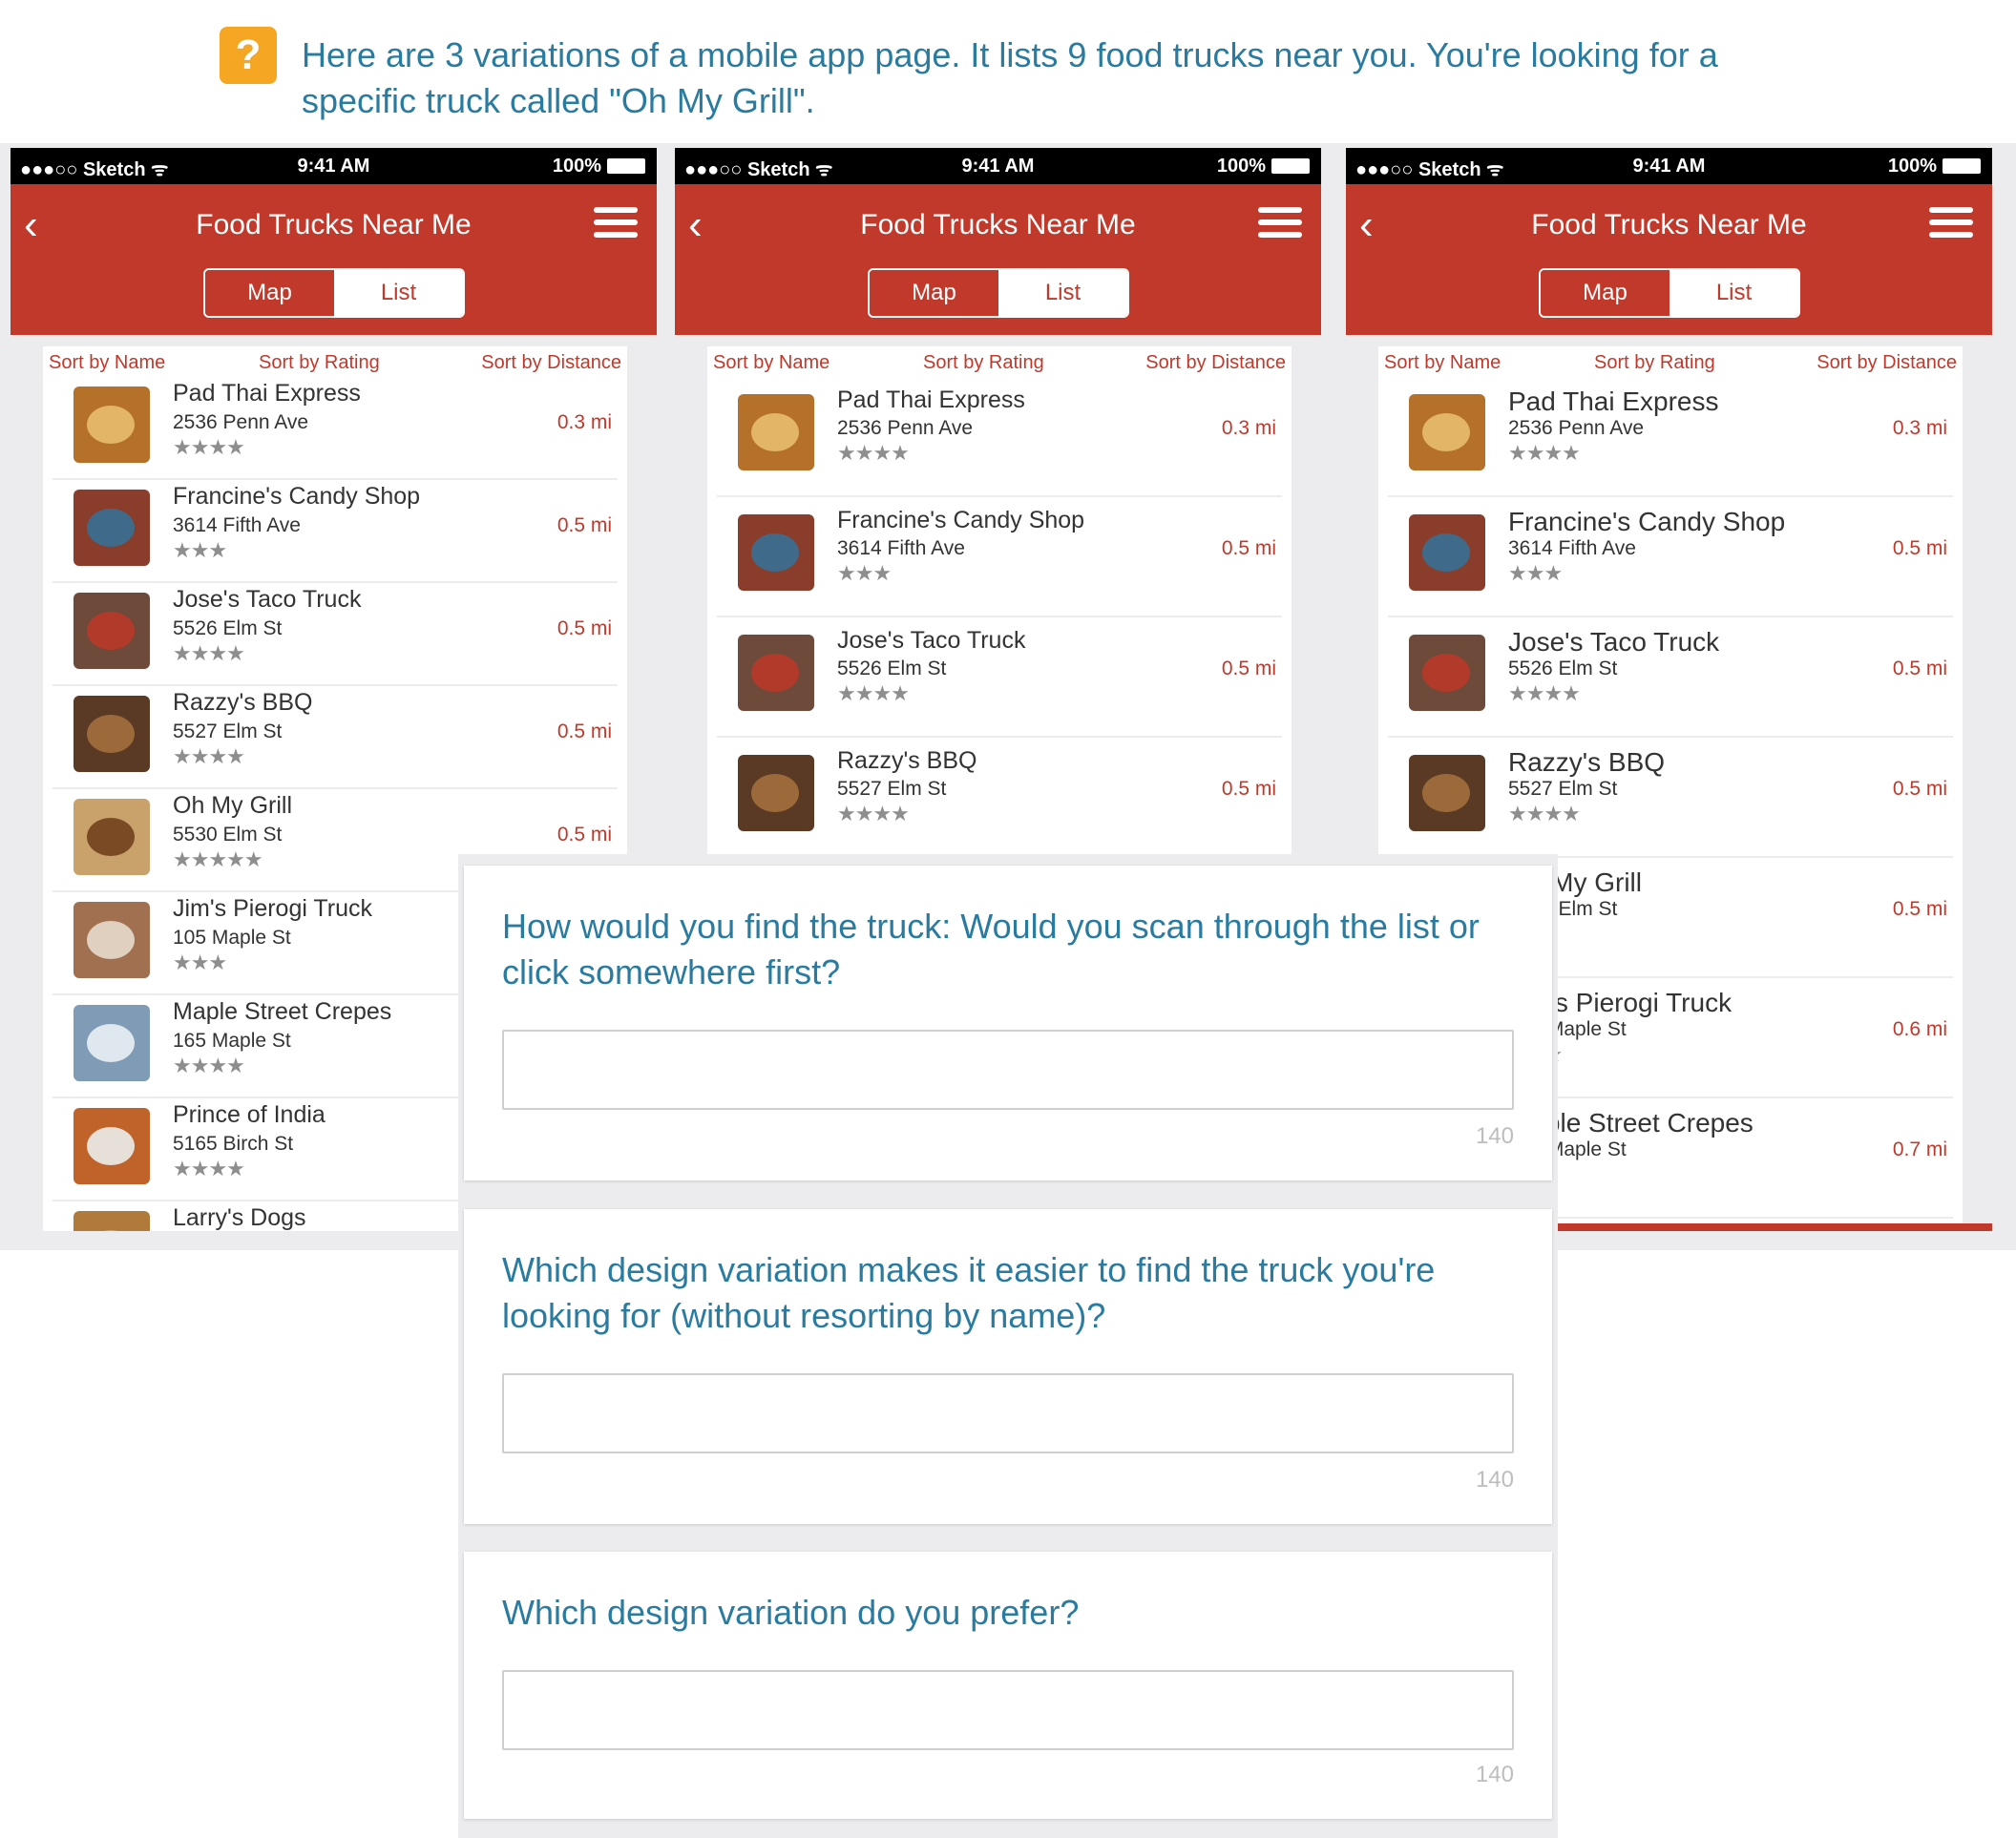 This screenshot has height=1838, width=2016. Describe the element at coordinates (1614, 401) in the screenshot. I see `truck-name: Pad Thai Express` at that location.